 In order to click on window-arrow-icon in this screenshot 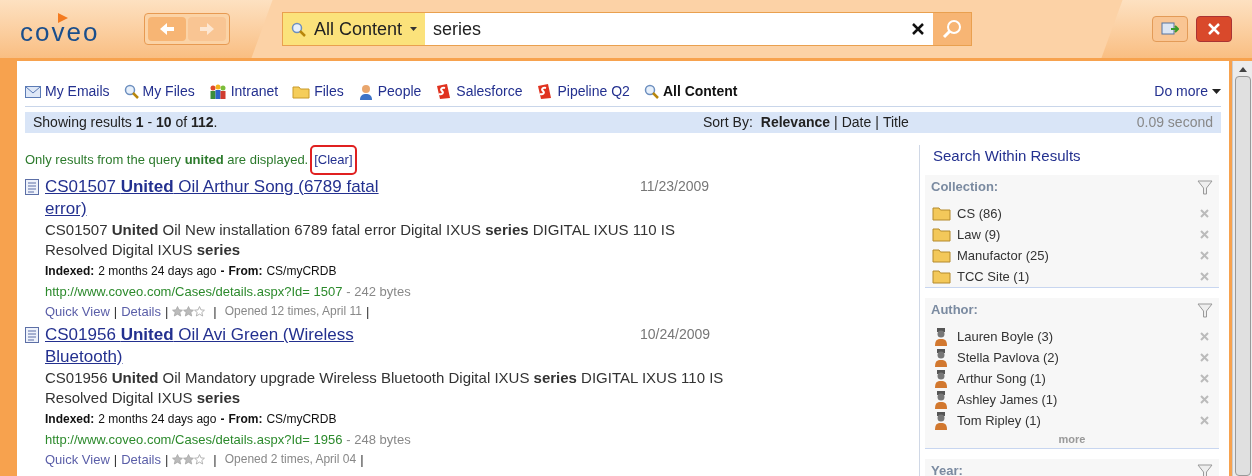, I will do `click(1170, 29)`.